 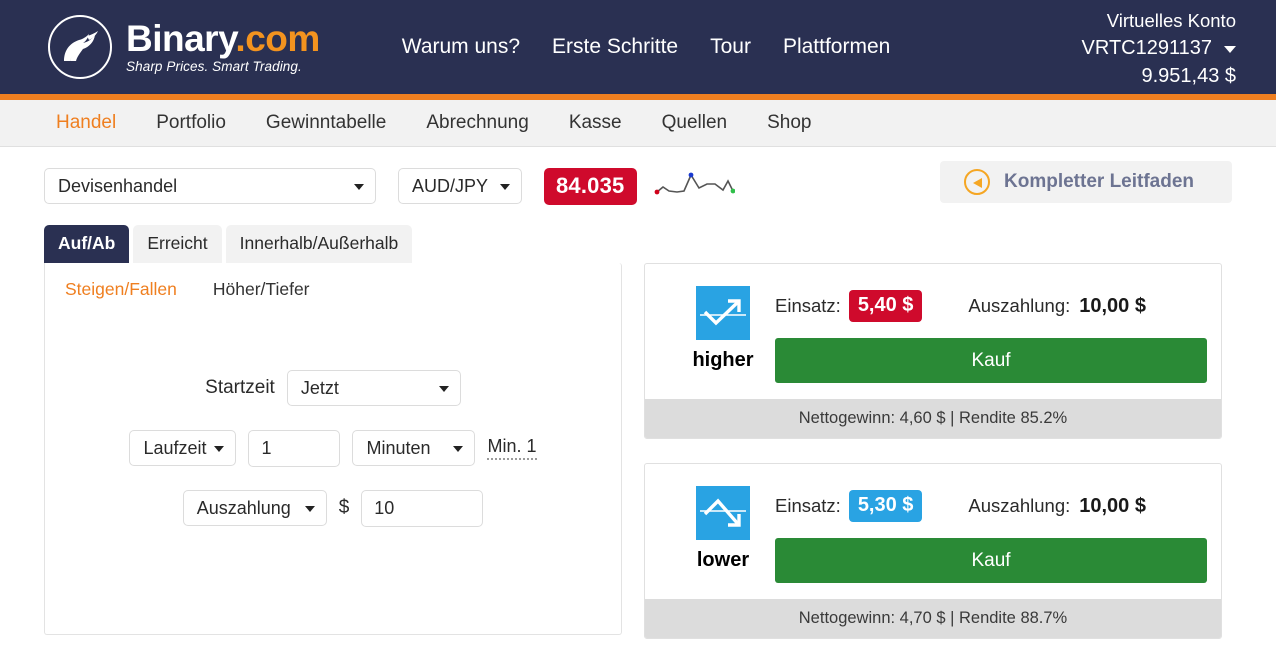 I want to click on direction-block-higher: higher, so click(x=723, y=334).